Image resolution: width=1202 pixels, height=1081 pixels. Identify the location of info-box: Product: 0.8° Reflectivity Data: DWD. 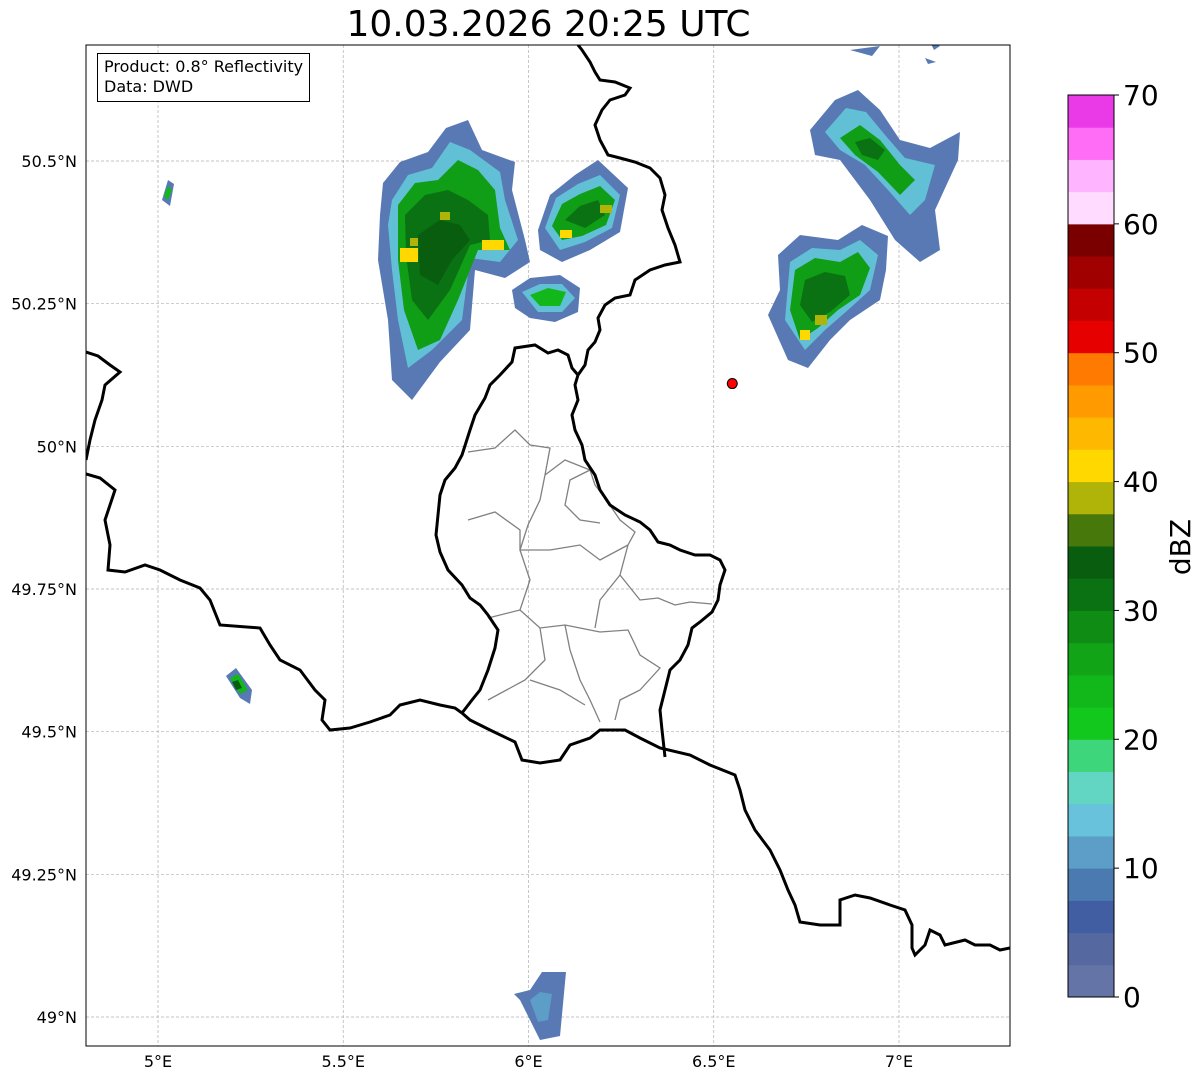
(204, 77).